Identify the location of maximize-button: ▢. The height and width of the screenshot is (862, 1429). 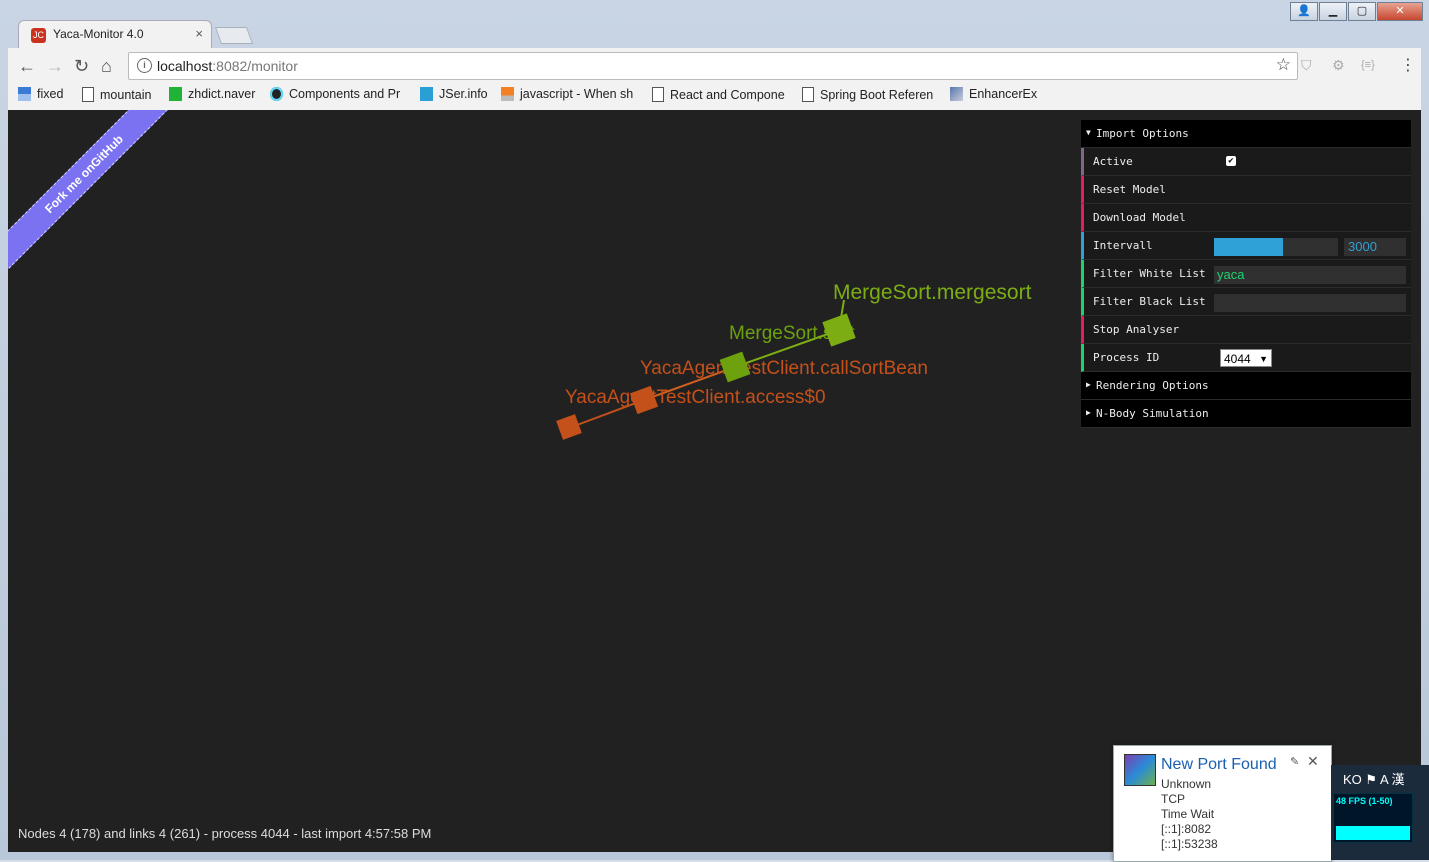
(1362, 11).